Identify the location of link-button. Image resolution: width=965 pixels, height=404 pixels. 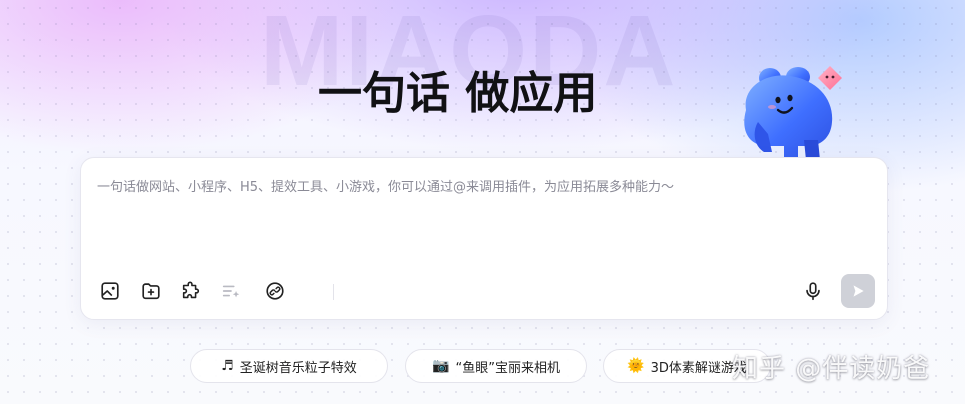
(275, 291).